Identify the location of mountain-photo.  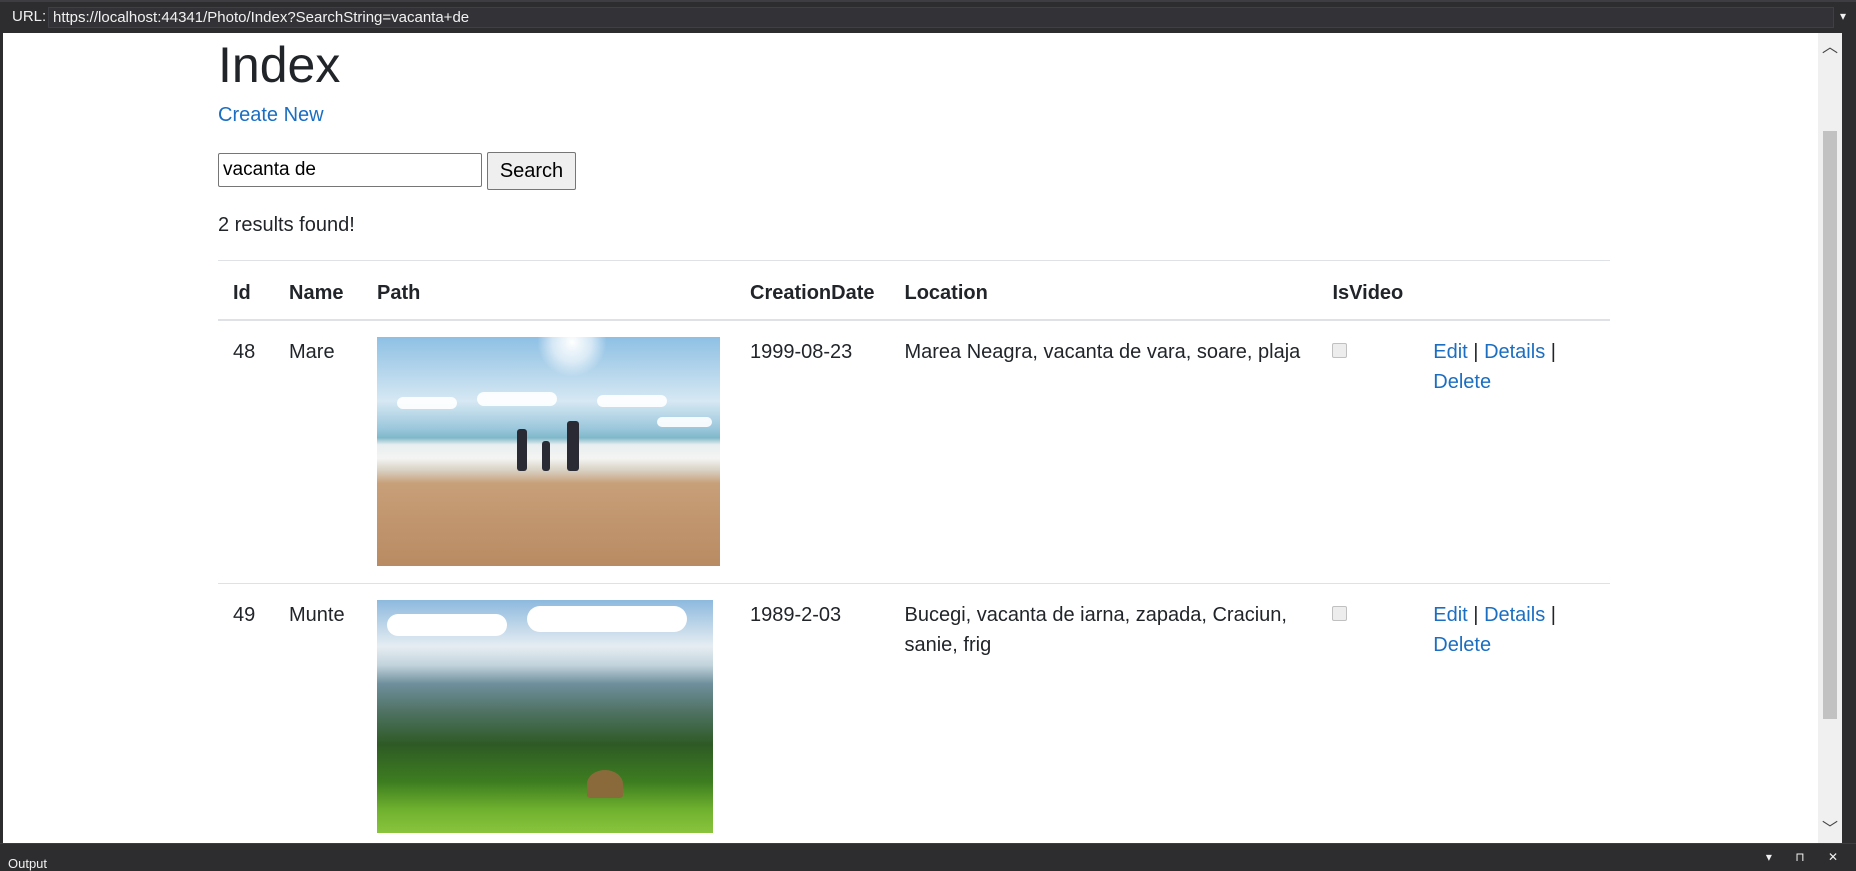
(545, 716).